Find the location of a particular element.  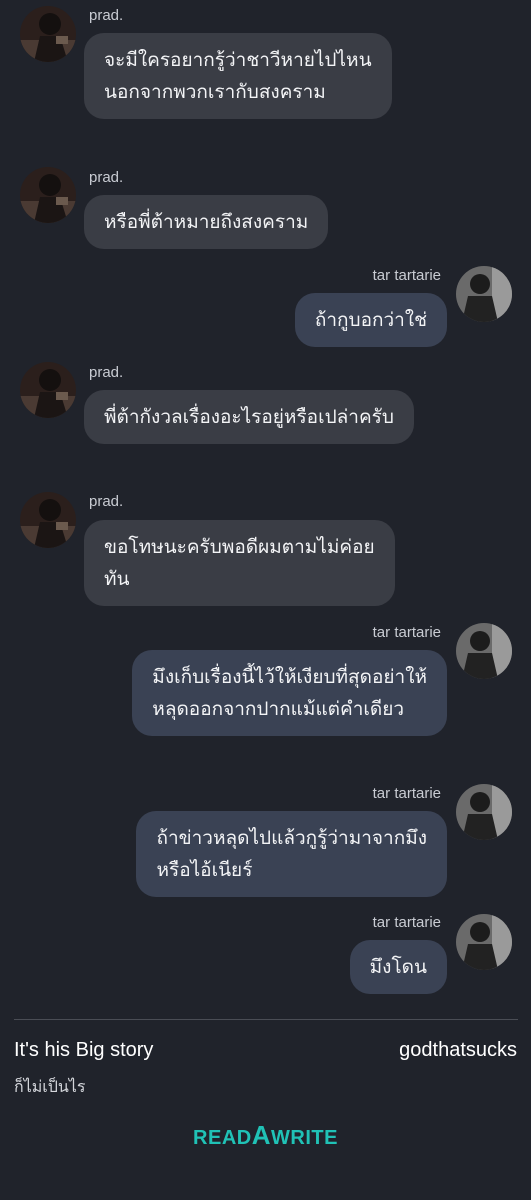

message-line: หรือไอ้เนียร์ is located at coordinates (204, 870).